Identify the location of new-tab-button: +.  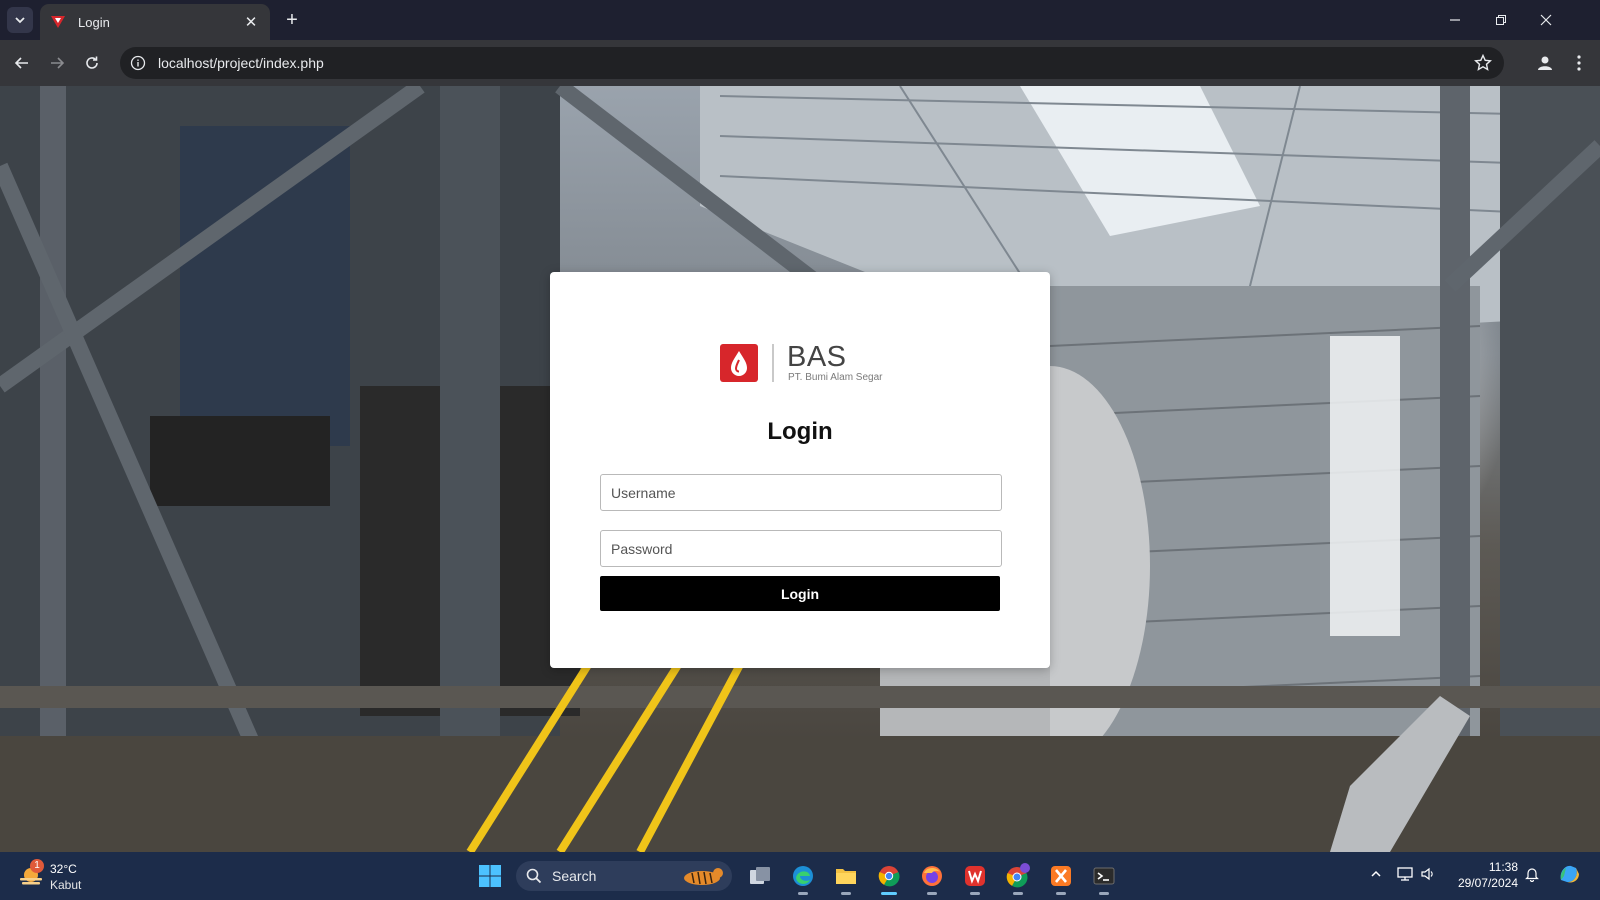
(292, 20).